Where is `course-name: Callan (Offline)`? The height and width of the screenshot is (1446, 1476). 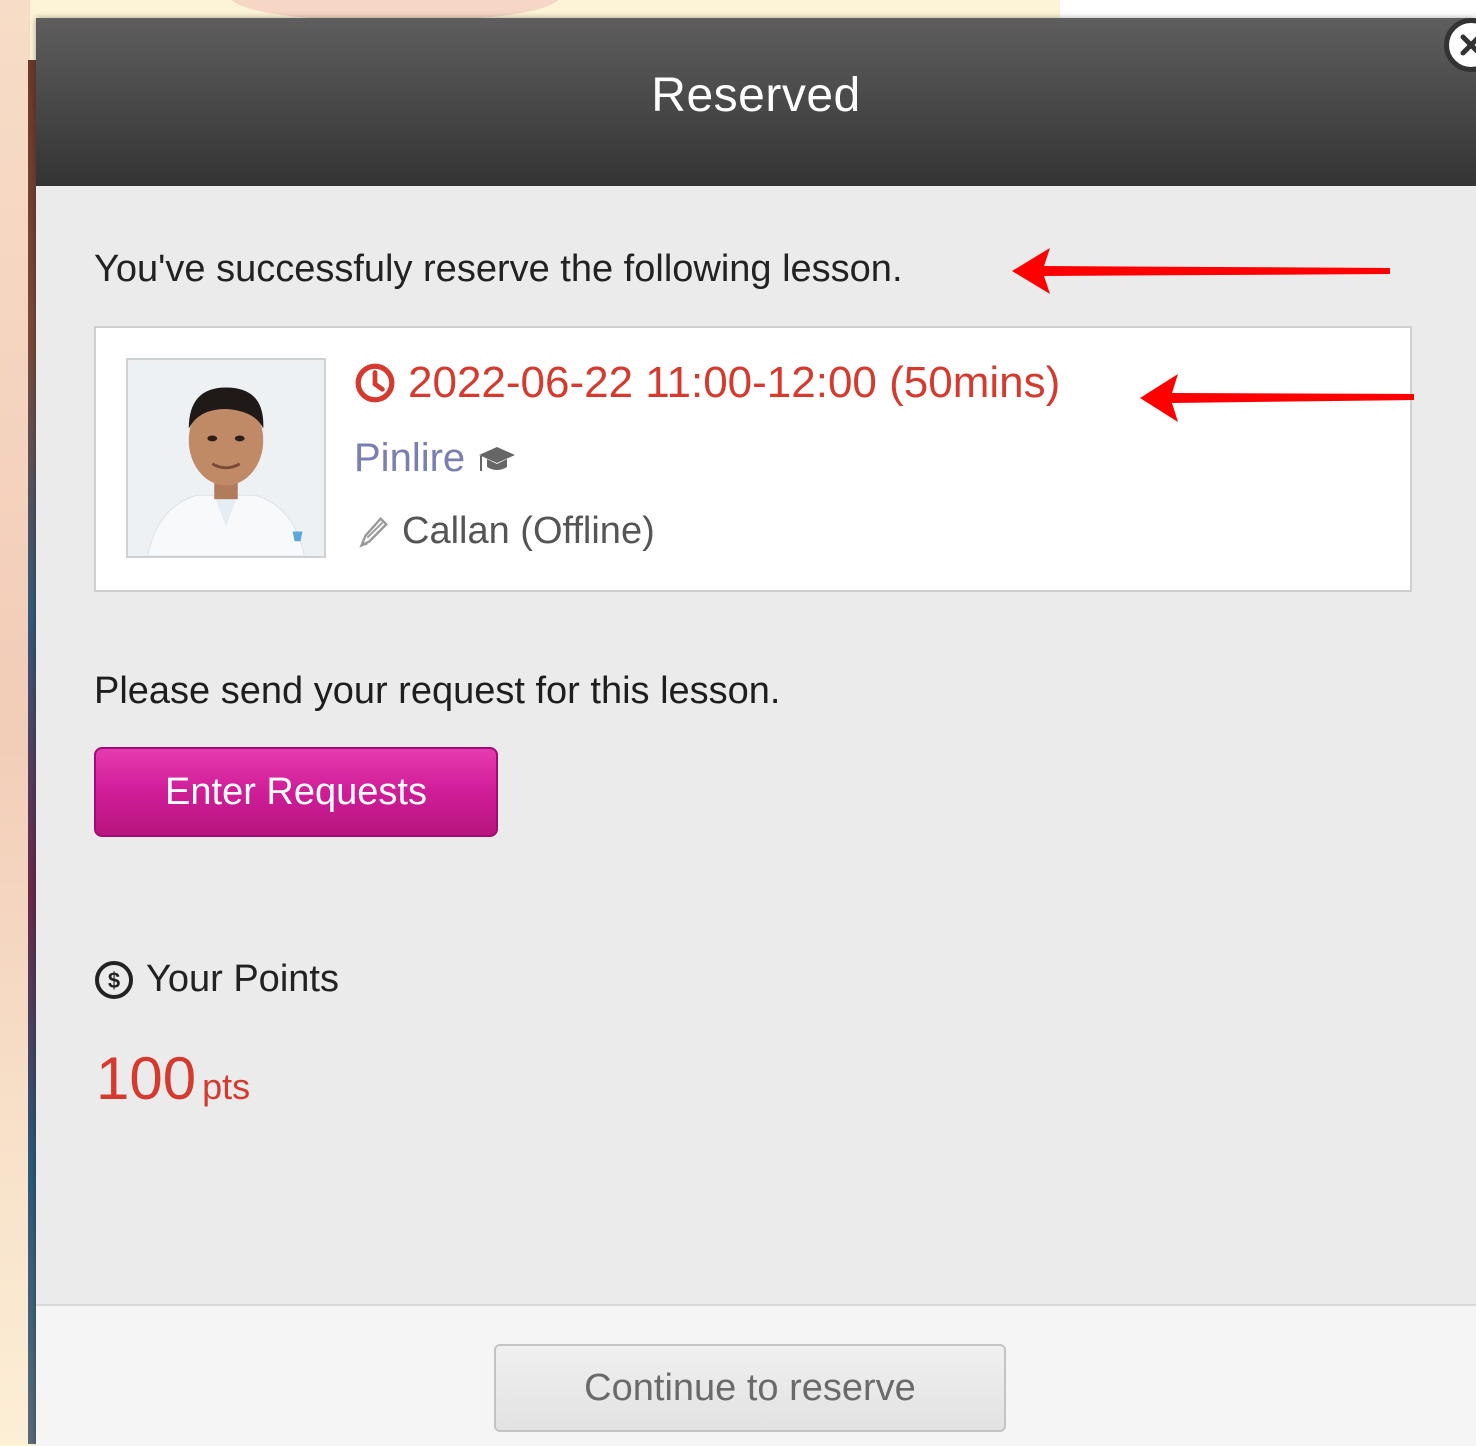
course-name: Callan (Offline) is located at coordinates (528, 531).